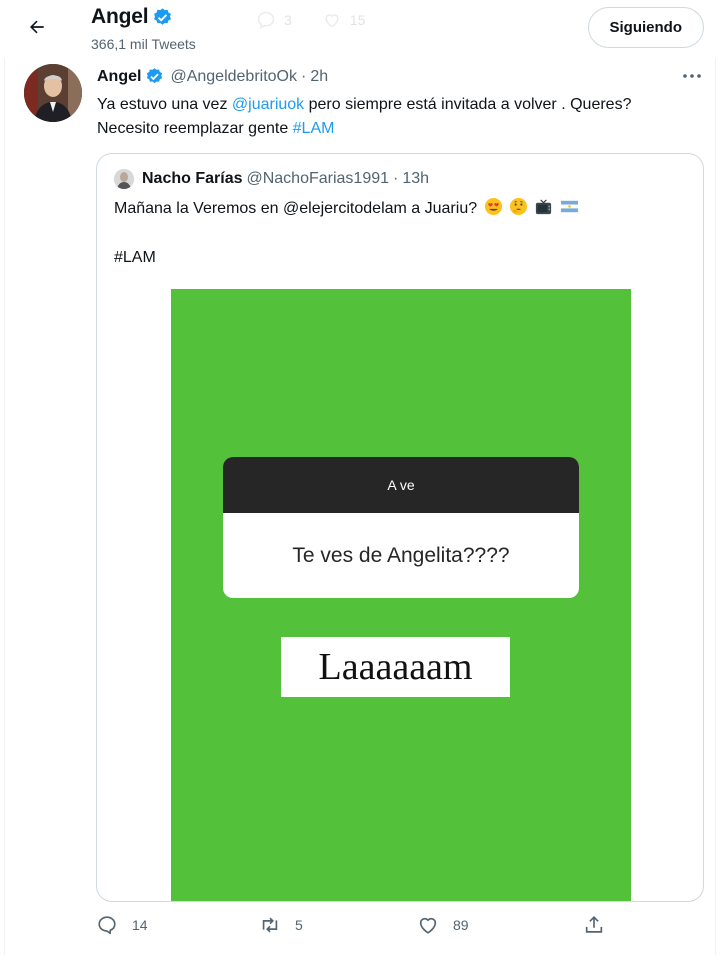 The height and width of the screenshot is (955, 720). What do you see at coordinates (518, 206) in the screenshot?
I see `thinking-emoji-icon` at bounding box center [518, 206].